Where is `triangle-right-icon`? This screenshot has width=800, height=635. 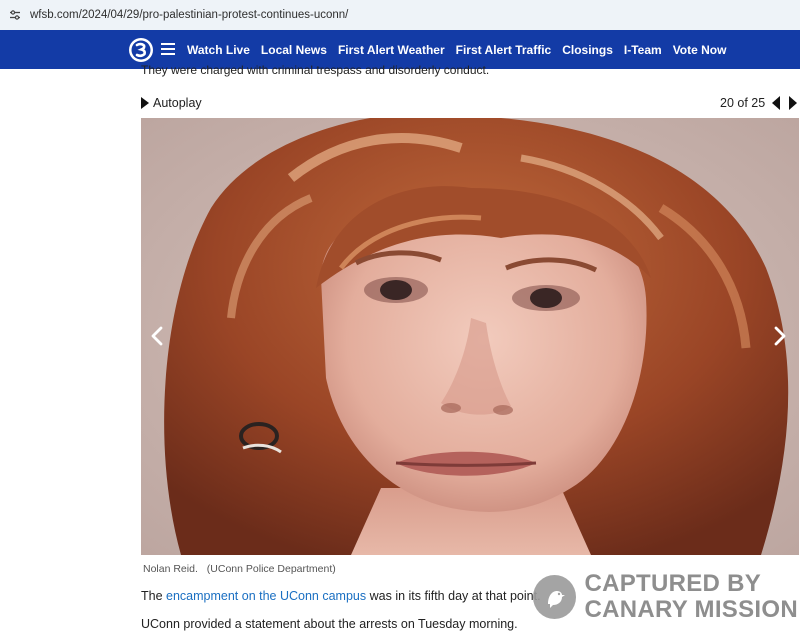 triangle-right-icon is located at coordinates (793, 103).